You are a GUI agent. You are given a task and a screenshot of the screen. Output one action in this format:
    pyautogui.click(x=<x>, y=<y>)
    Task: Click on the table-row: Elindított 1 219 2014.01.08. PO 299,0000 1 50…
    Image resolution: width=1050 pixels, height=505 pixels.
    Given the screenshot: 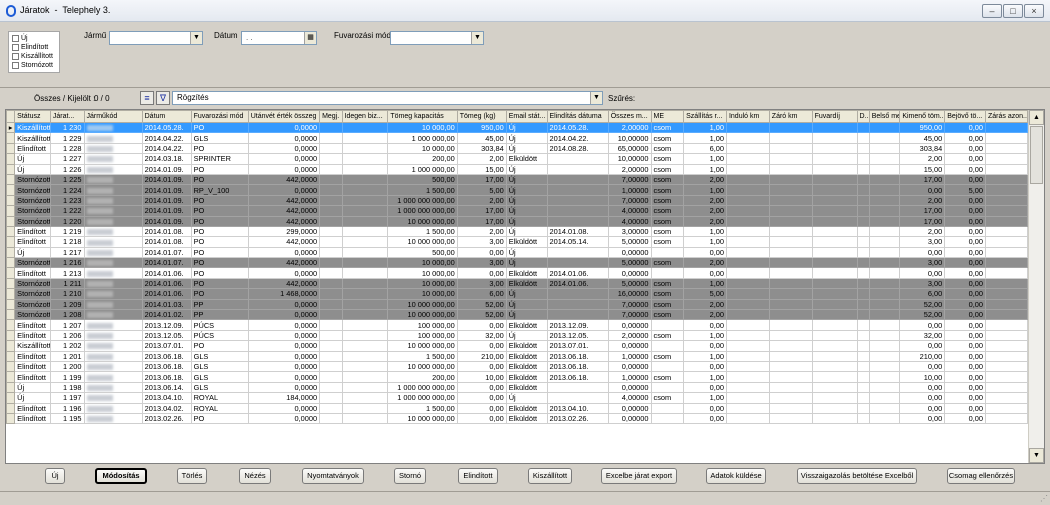 What is the action you would take?
    pyautogui.click(x=517, y=231)
    